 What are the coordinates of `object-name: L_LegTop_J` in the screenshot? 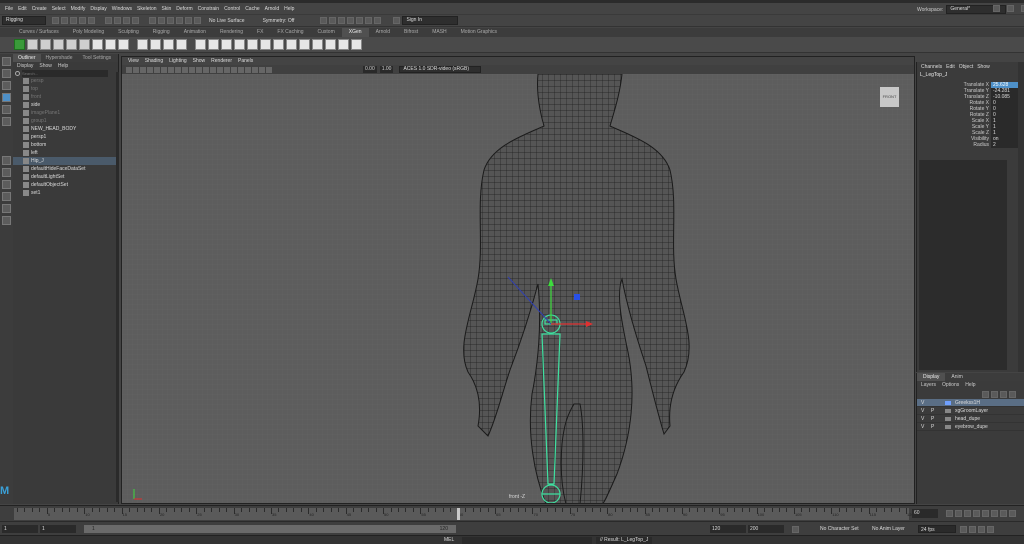 It's located at (970, 77).